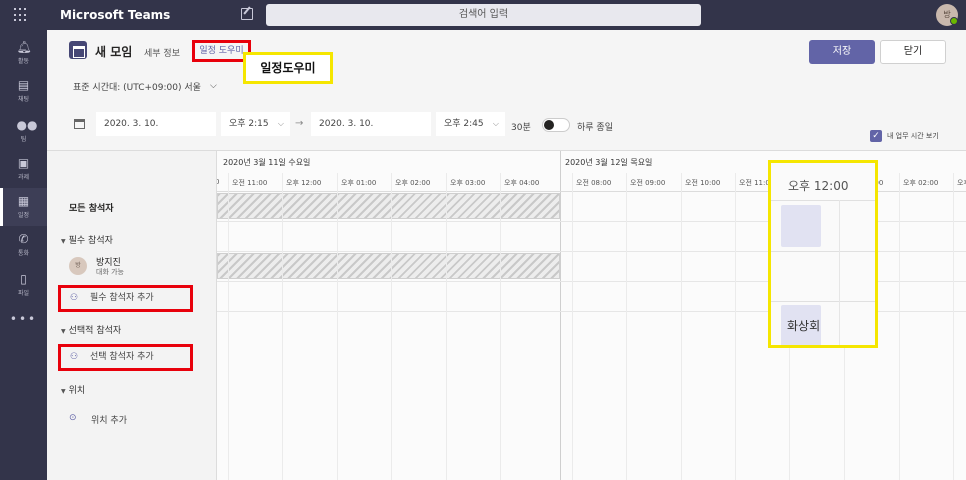  Describe the element at coordinates (288, 68) in the screenshot. I see `annotation-callout: 일정도우미` at that location.